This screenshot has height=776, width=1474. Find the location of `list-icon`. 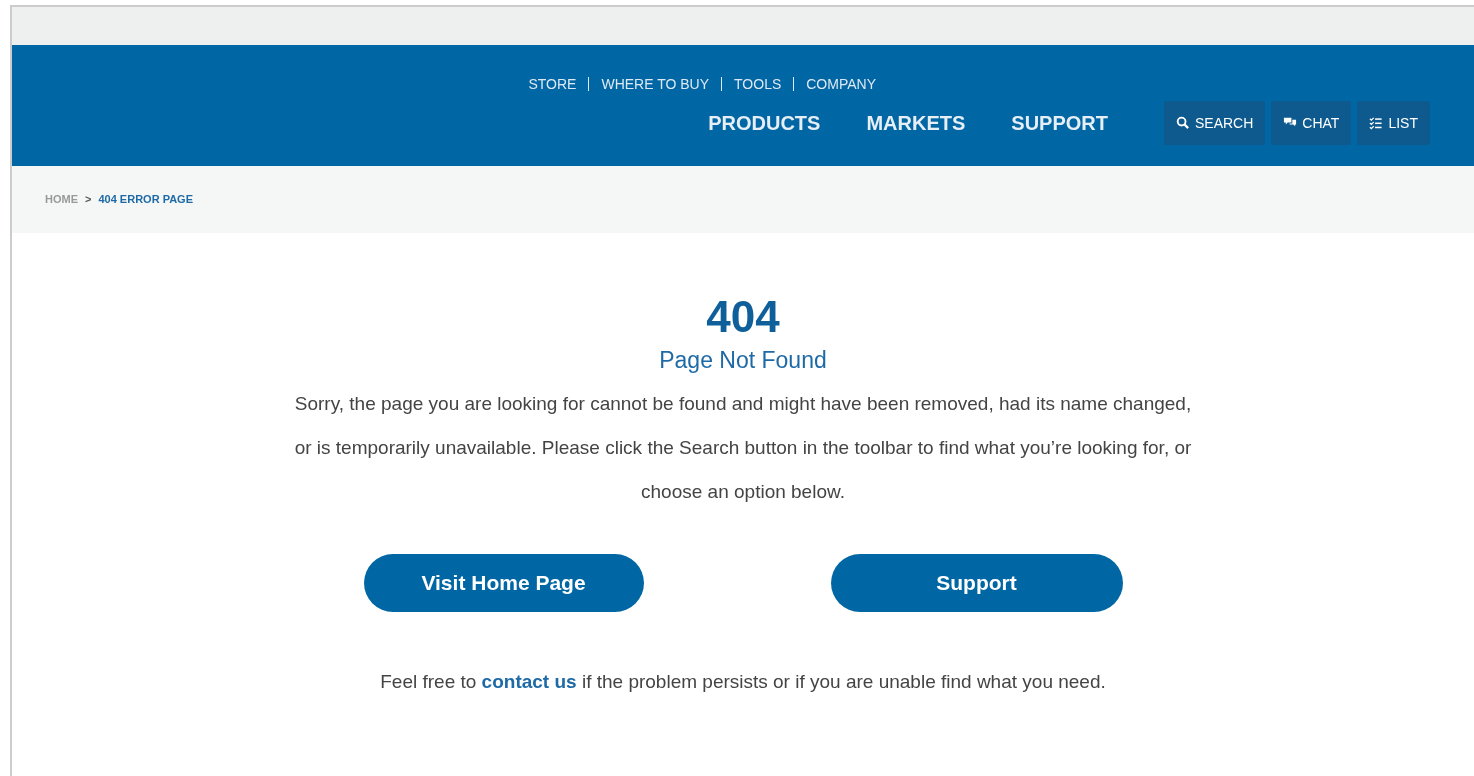

list-icon is located at coordinates (1376, 123).